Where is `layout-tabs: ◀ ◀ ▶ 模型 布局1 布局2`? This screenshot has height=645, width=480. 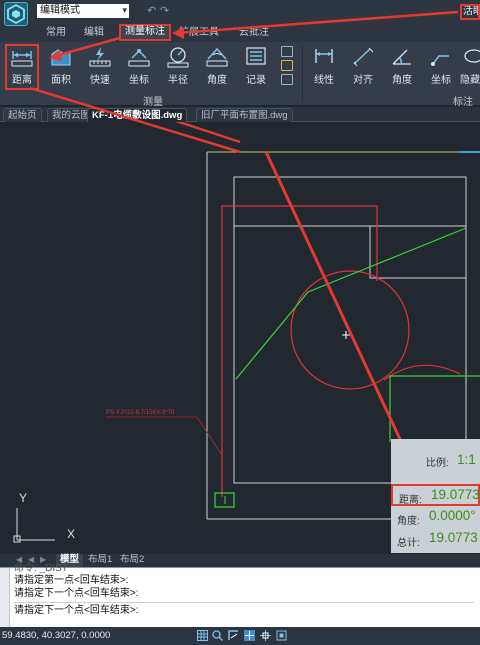 layout-tabs: ◀ ◀ ▶ 模型 布局1 布局2 is located at coordinates (240, 560).